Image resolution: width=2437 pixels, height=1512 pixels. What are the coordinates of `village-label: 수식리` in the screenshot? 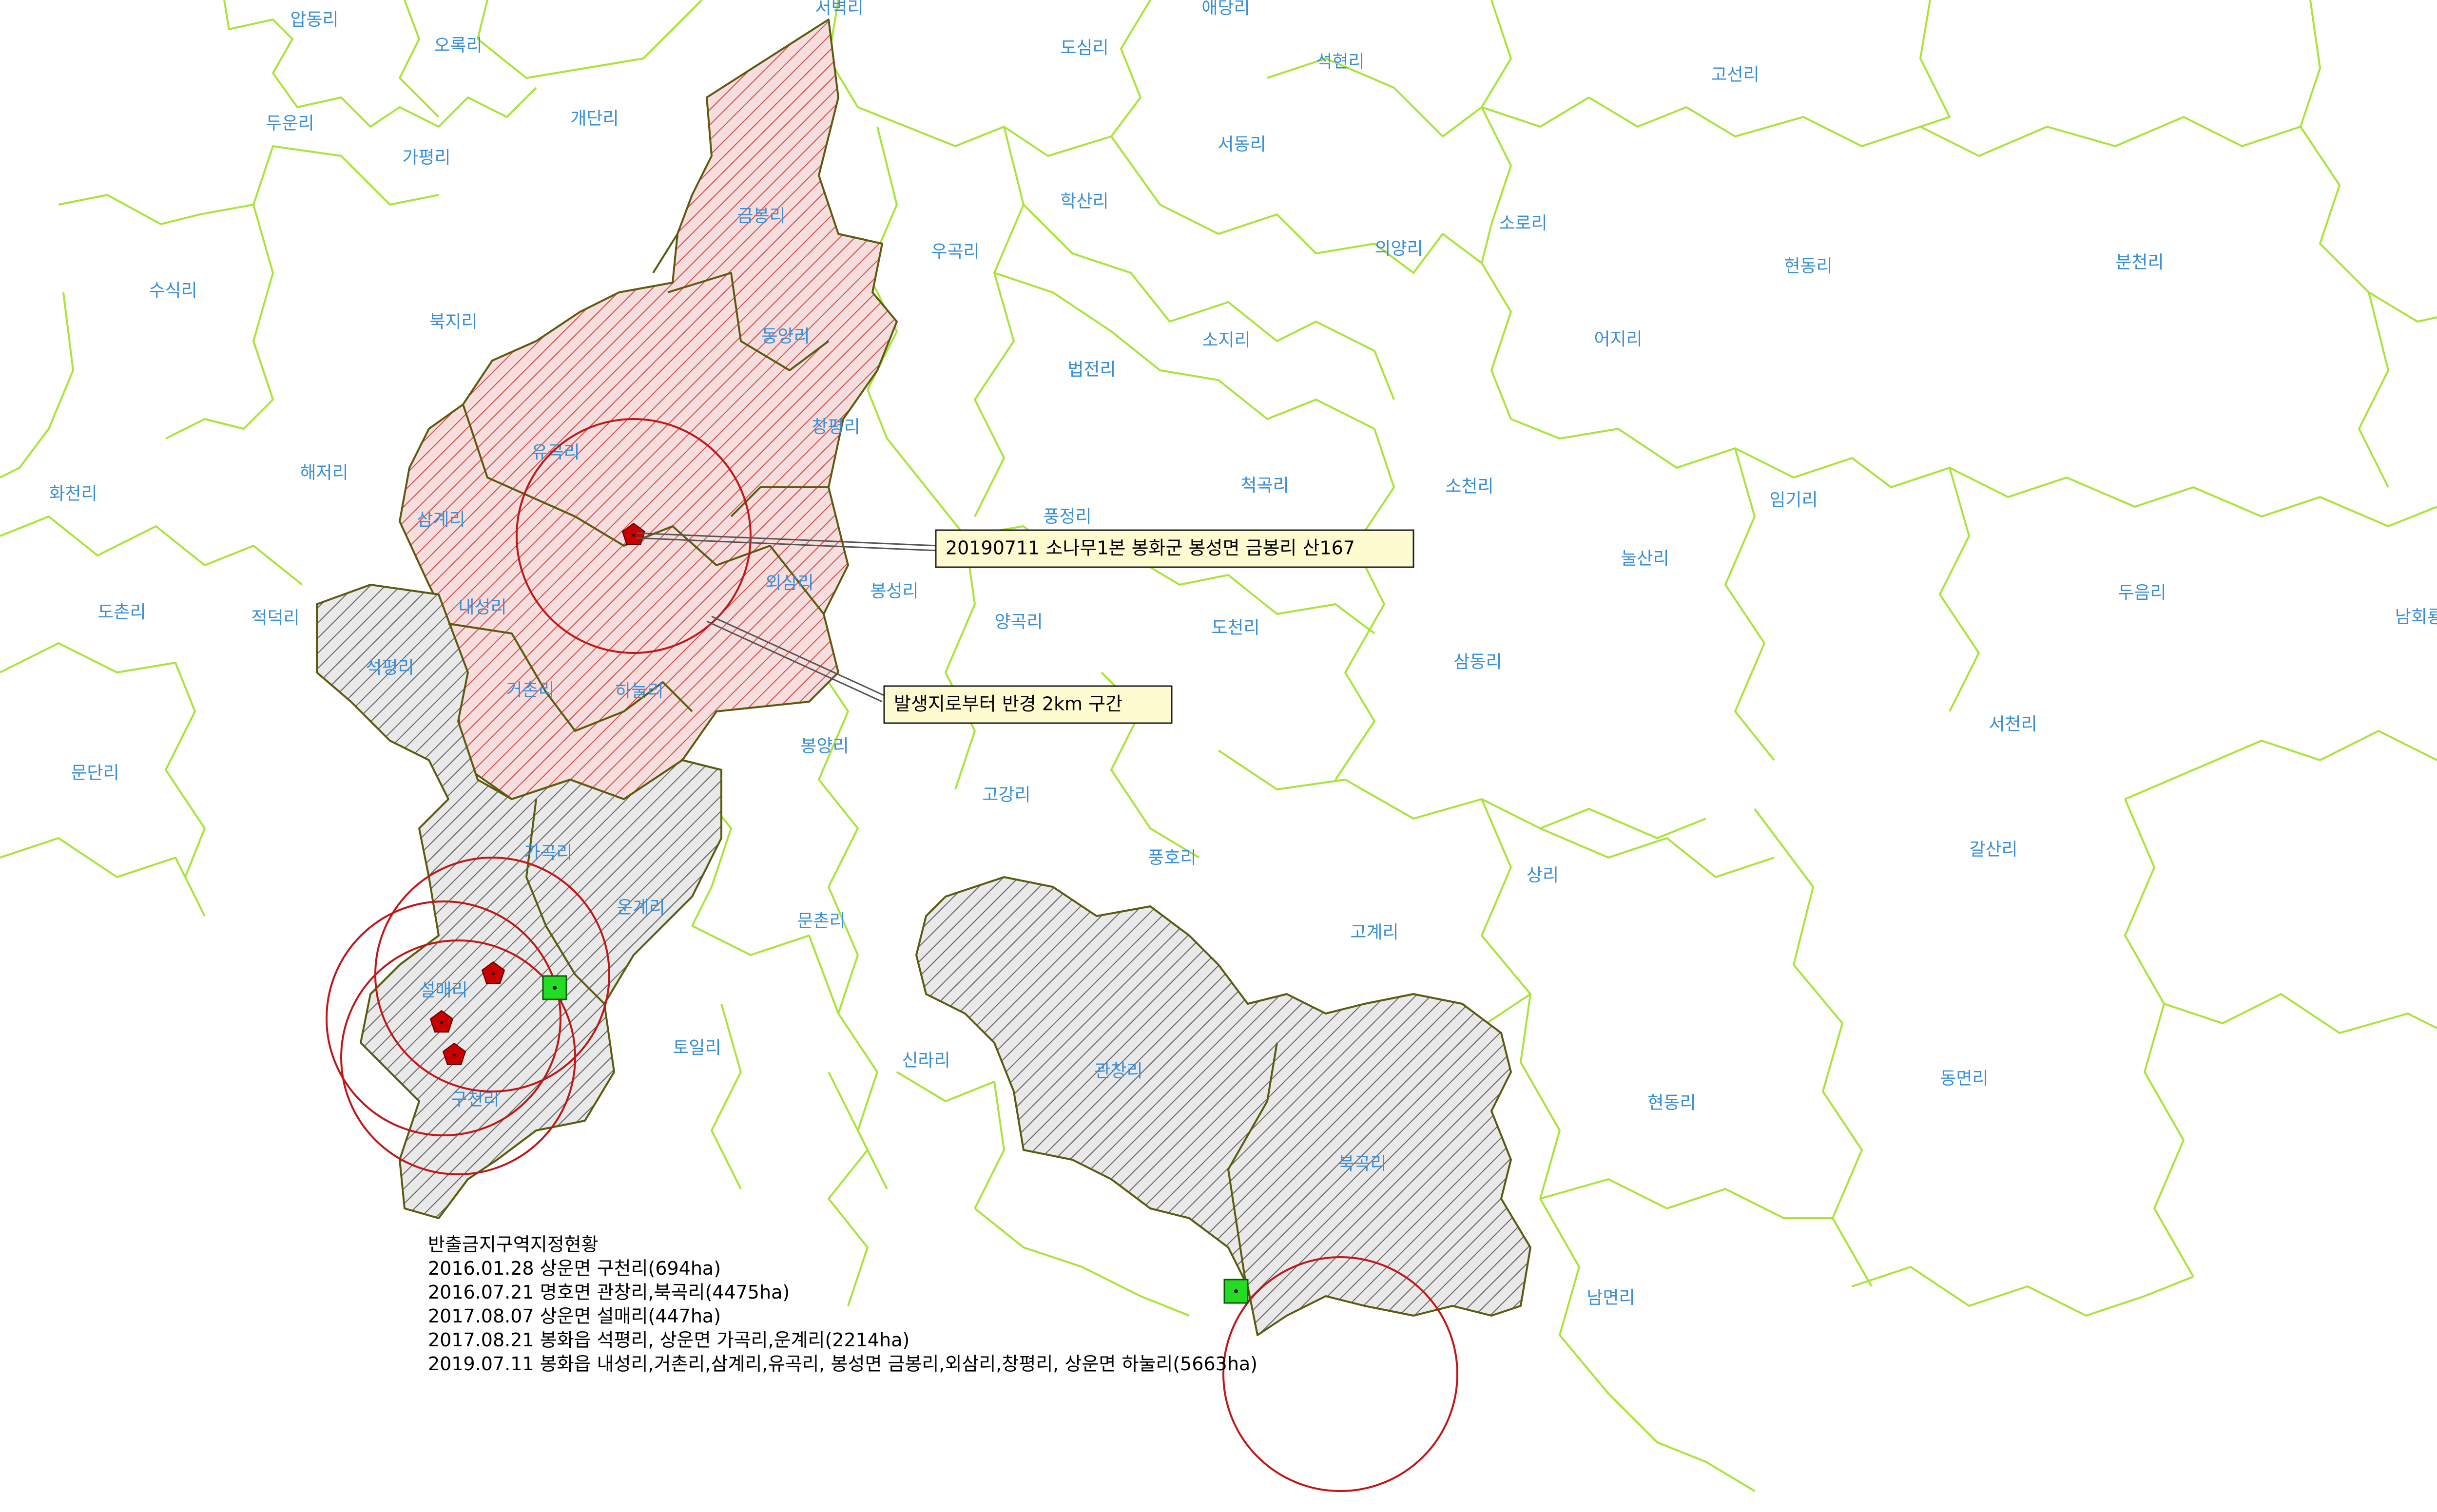 It's located at (173, 291).